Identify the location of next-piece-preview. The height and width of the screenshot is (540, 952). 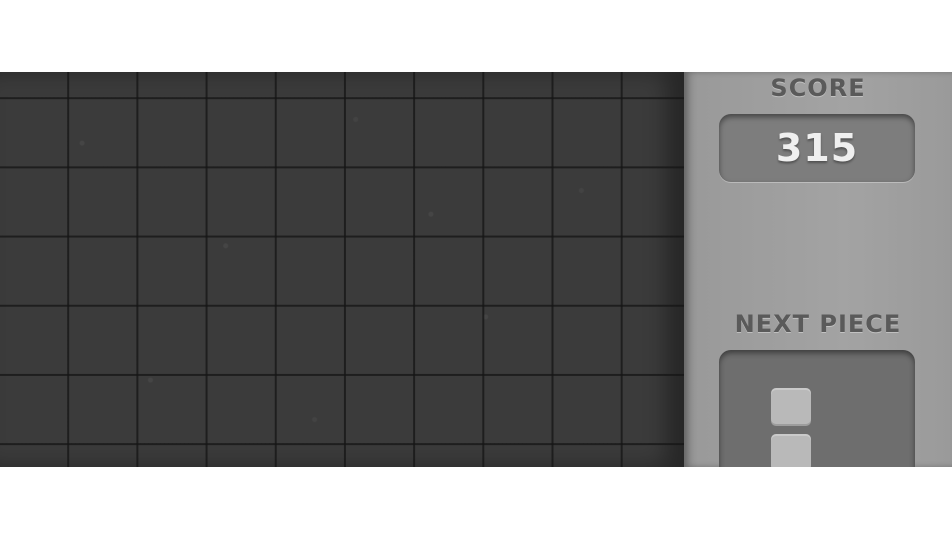
(817, 408).